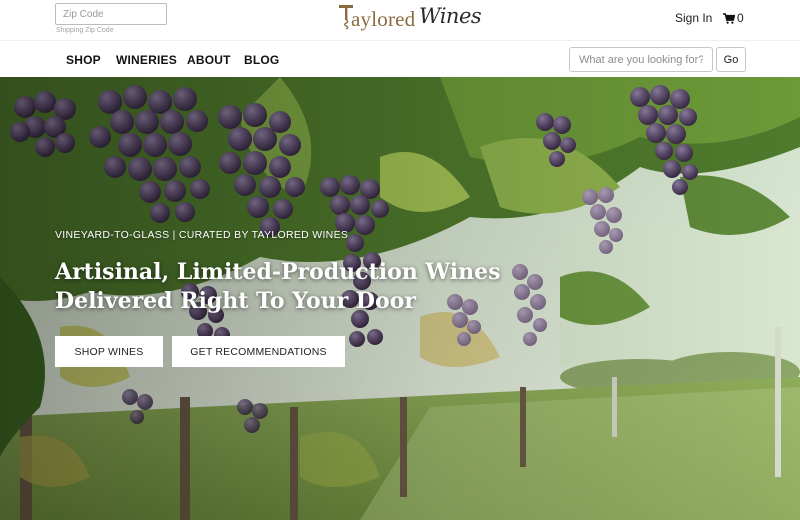 This screenshot has width=800, height=520. Describe the element at coordinates (278, 272) in the screenshot. I see `hero-headline-line-1: Artisinal, Limited-Production Wines` at that location.